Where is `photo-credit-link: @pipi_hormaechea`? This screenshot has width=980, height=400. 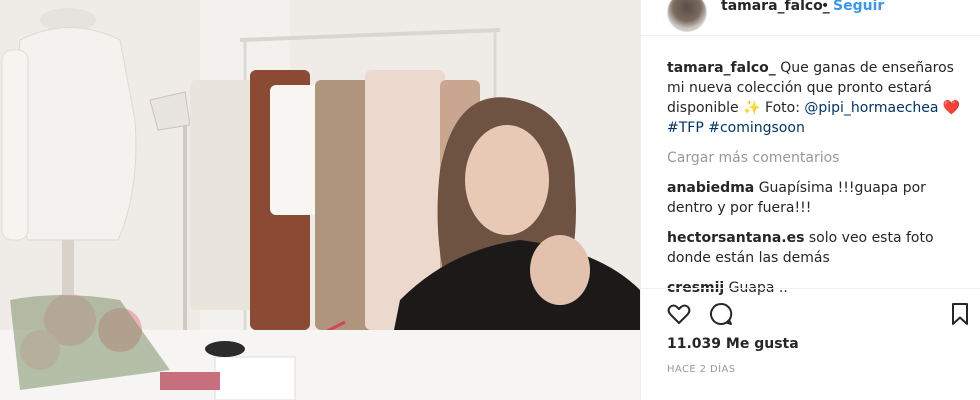 photo-credit-link: @pipi_hormaechea is located at coordinates (871, 108).